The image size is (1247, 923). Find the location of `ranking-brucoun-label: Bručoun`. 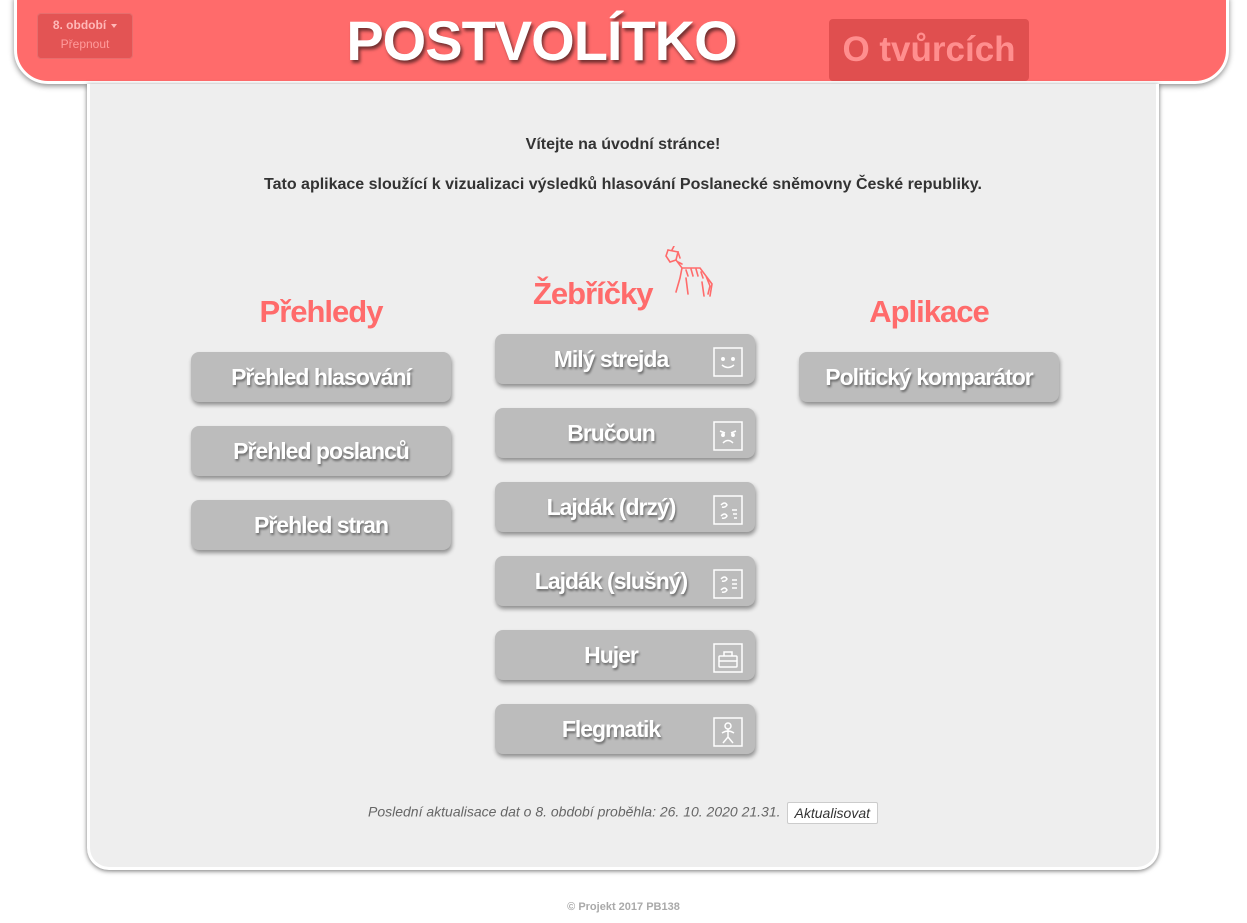

ranking-brucoun-label: Bručoun is located at coordinates (611, 433).